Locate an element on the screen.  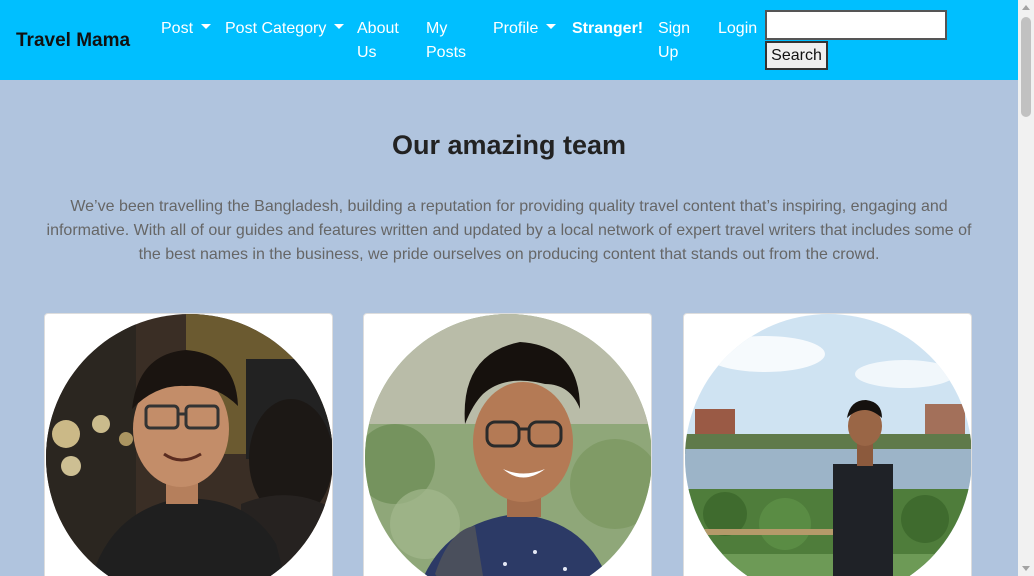
nav-profile-dropdown: Profile is located at coordinates (525, 29).